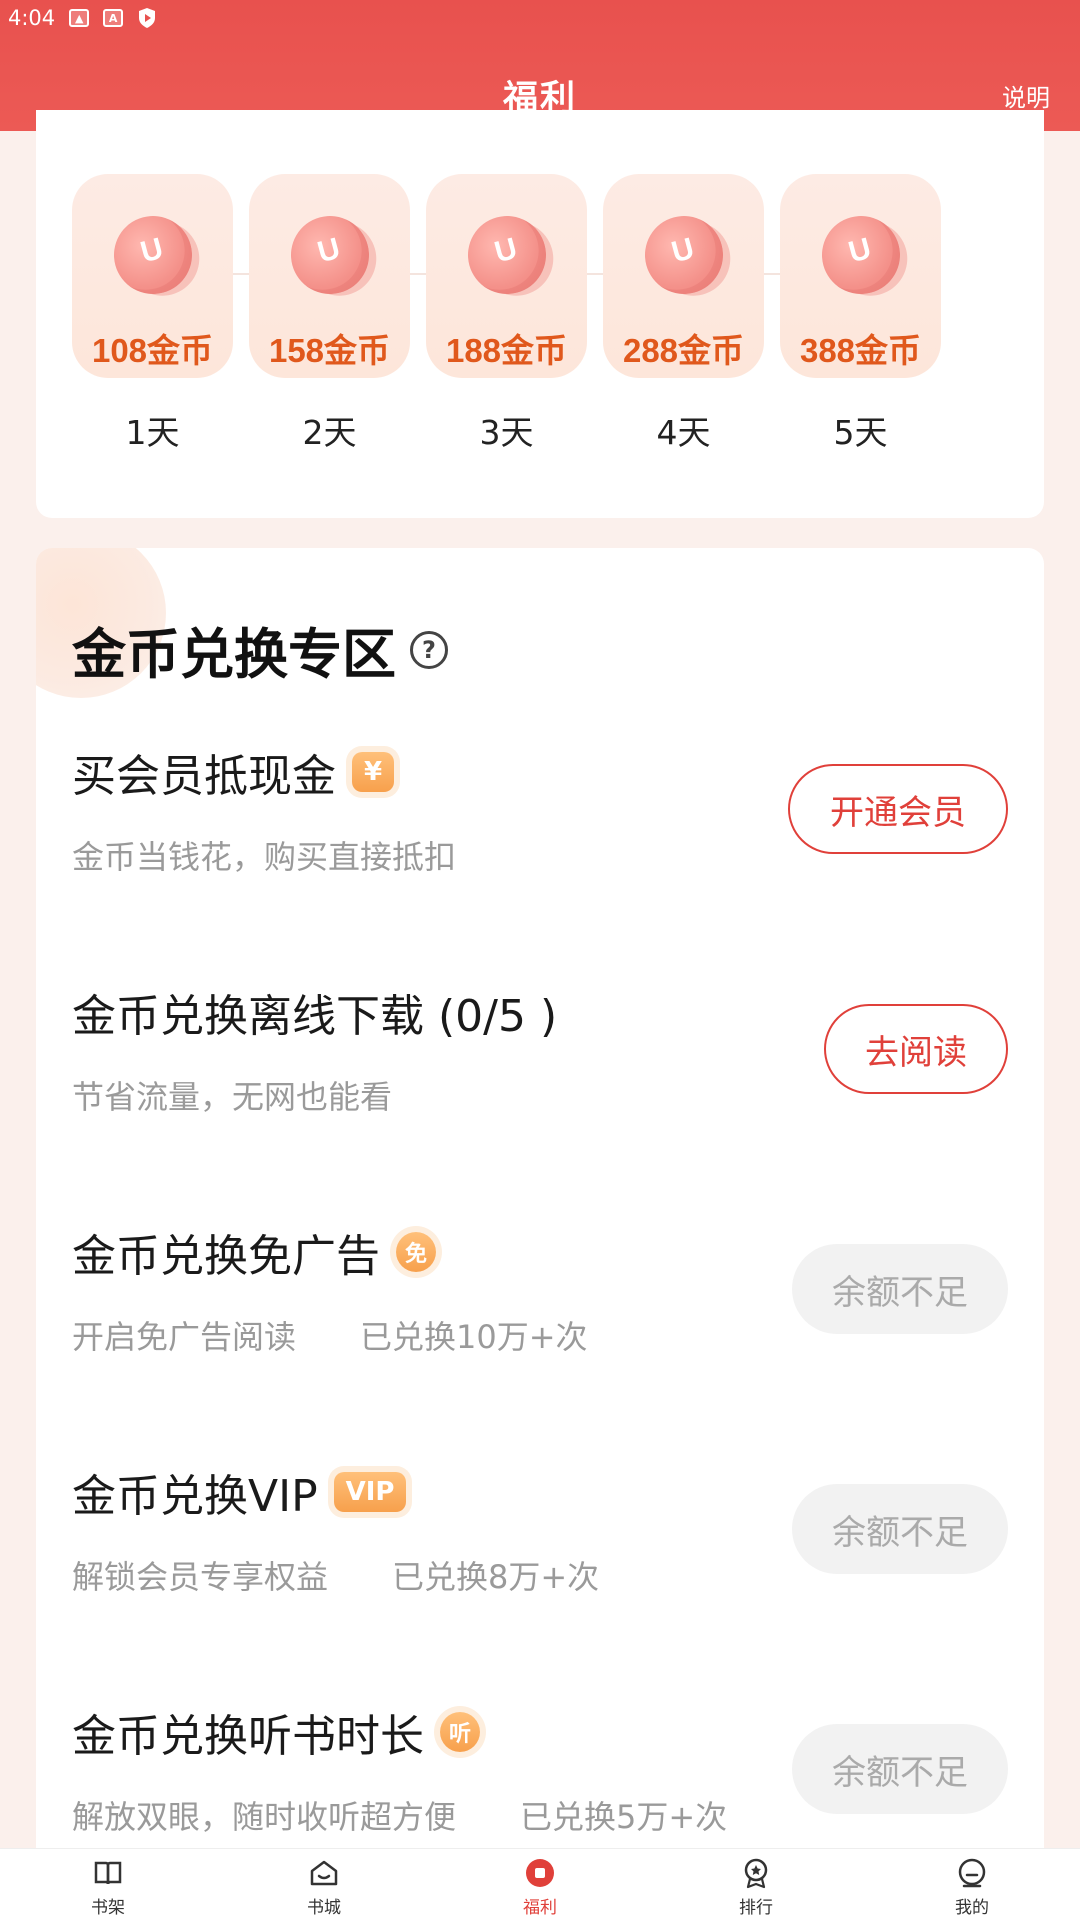  Describe the element at coordinates (756, 1908) in the screenshot. I see `nav-label: 排行` at that location.